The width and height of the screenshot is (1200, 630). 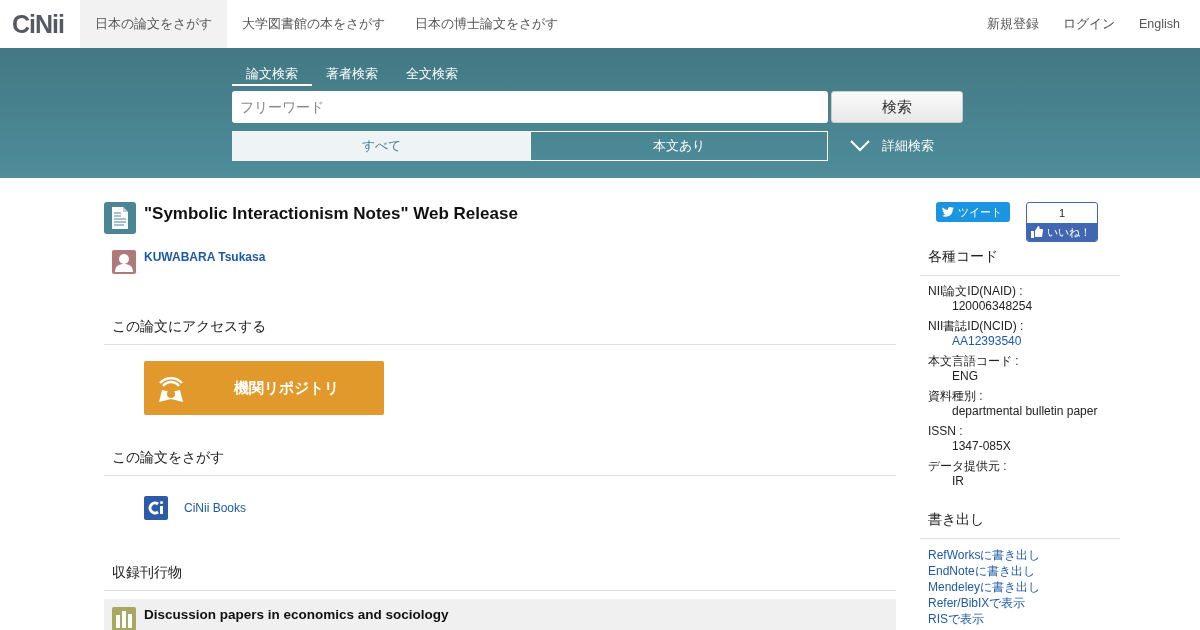 I want to click on export-link: Refer/BibIXで表示, so click(x=1020, y=603).